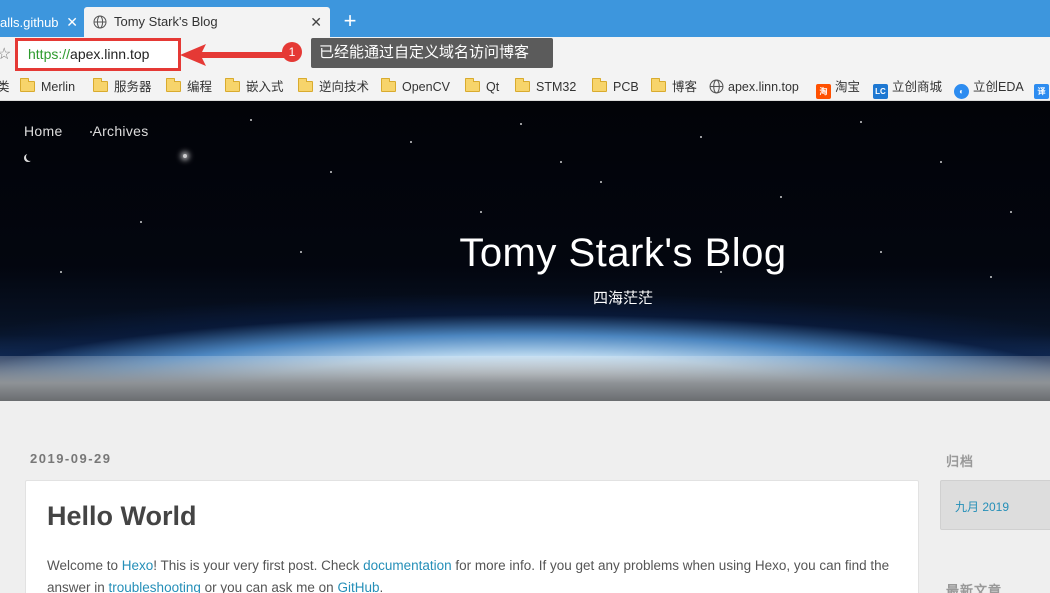 Image resolution: width=1050 pixels, height=593 pixels. What do you see at coordinates (350, 21) in the screenshot?
I see `new-tab-button: +` at bounding box center [350, 21].